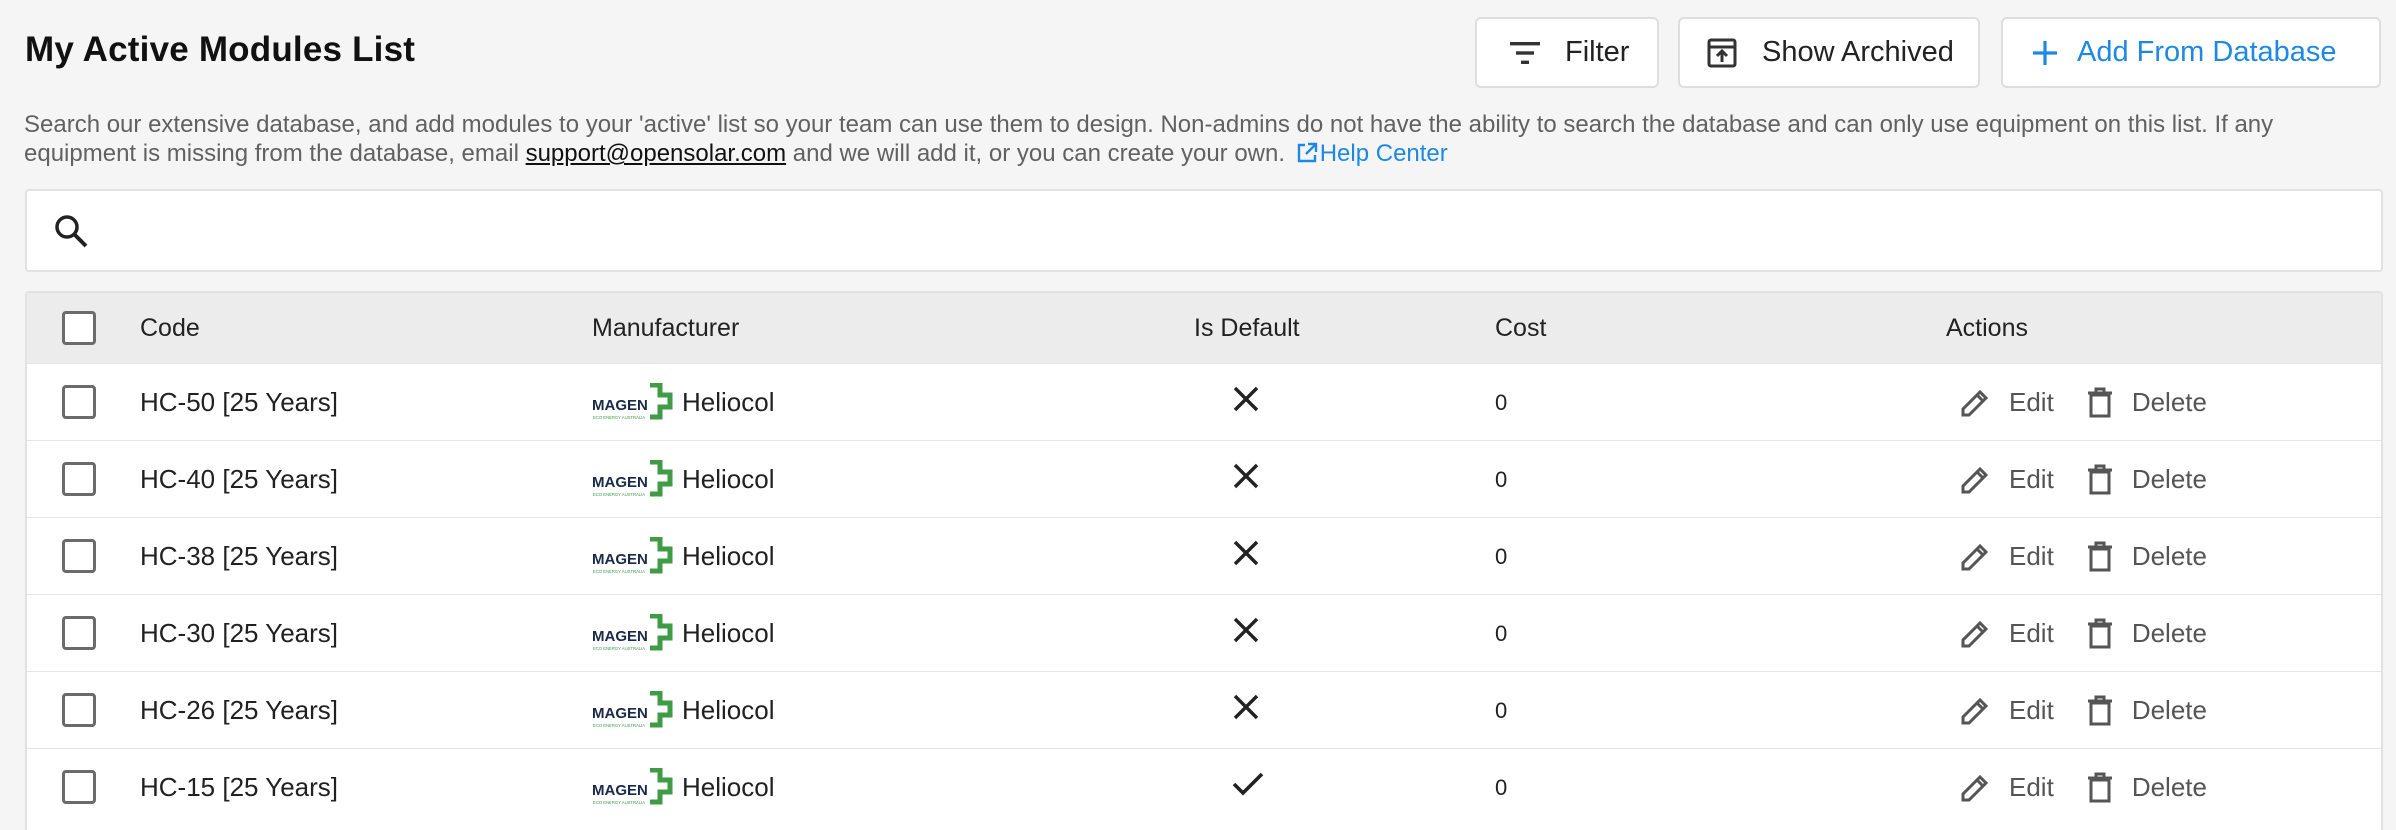 The height and width of the screenshot is (830, 2396). What do you see at coordinates (1567, 52) in the screenshot?
I see `filter-button: Filter` at bounding box center [1567, 52].